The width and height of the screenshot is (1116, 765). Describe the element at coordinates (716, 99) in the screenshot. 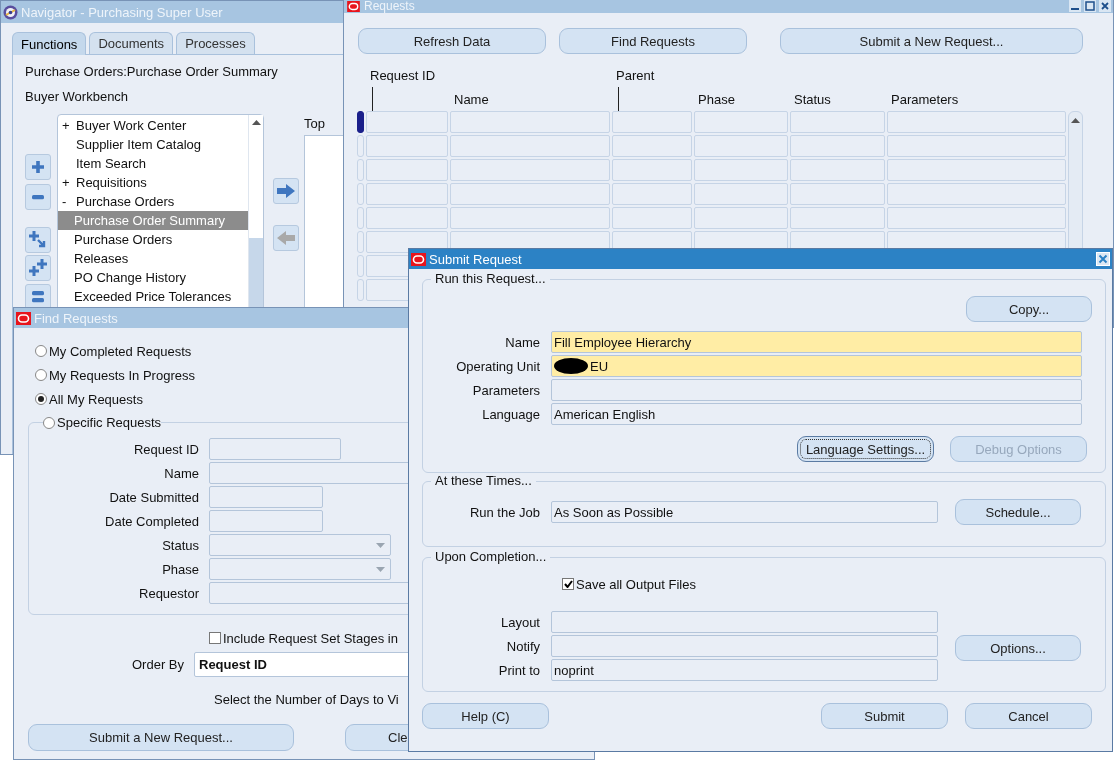

I see `column-header: Phase` at that location.